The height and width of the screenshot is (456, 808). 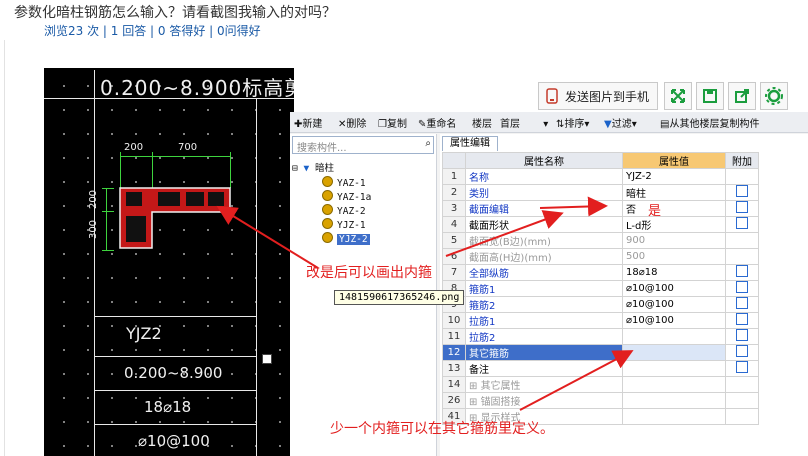 What do you see at coordinates (709, 122) in the screenshot?
I see `copy-from-floor-button: ▤从其他楼层复制构件` at bounding box center [709, 122].